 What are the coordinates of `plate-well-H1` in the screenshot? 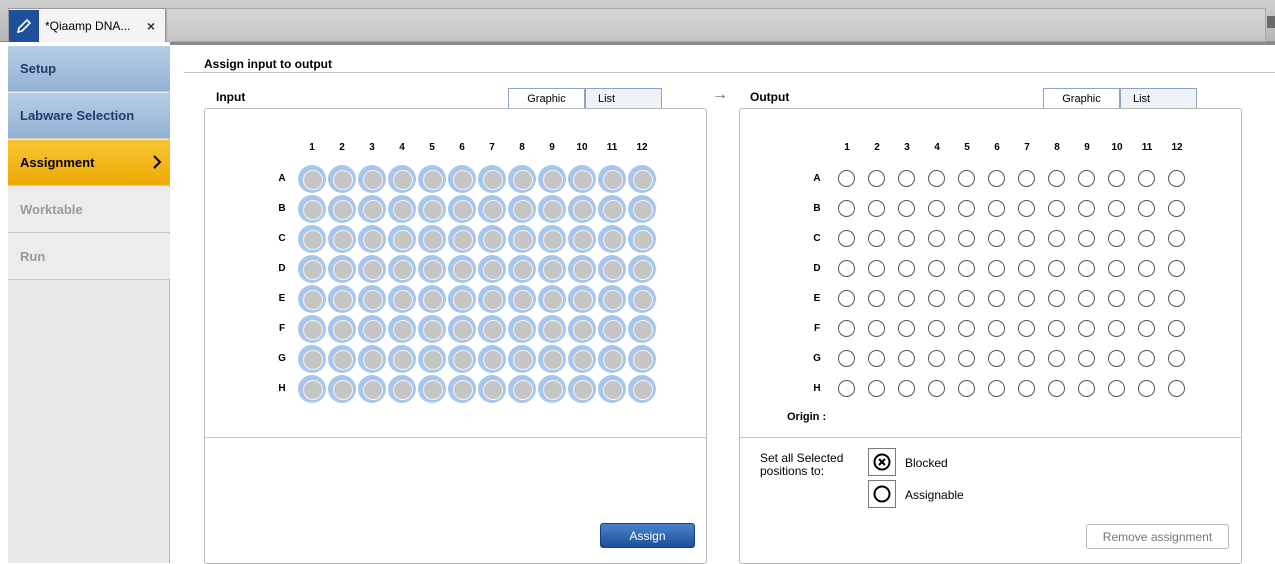 It's located at (312, 389).